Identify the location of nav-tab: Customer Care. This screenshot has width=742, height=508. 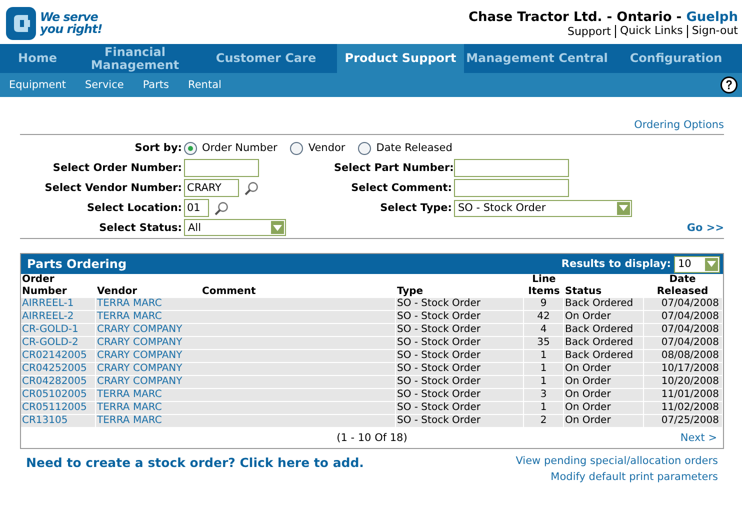
(266, 58).